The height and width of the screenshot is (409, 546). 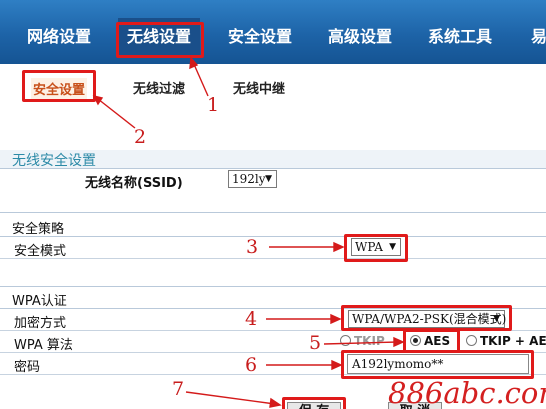 I want to click on annotation-number-3: 3, so click(x=252, y=247).